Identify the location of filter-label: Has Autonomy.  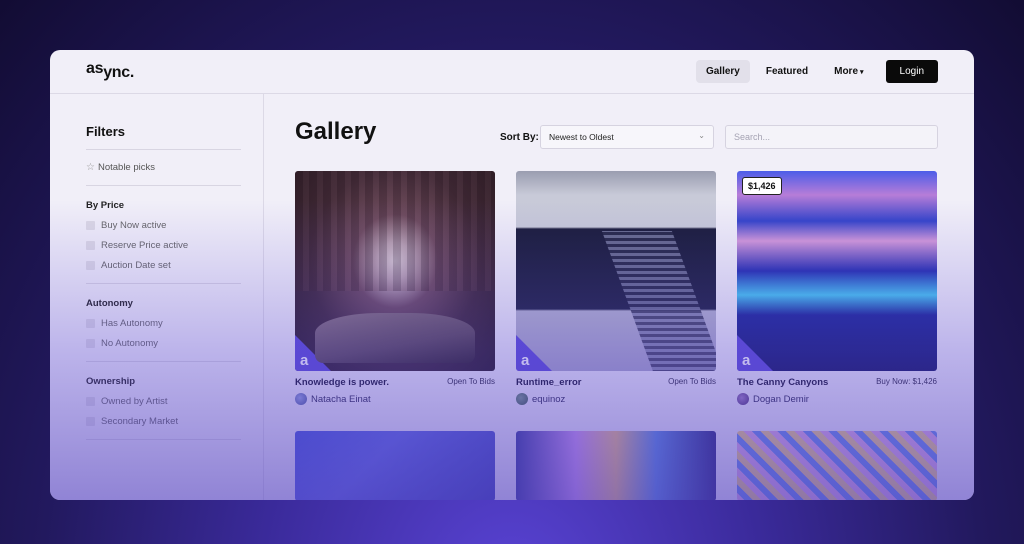
(132, 323).